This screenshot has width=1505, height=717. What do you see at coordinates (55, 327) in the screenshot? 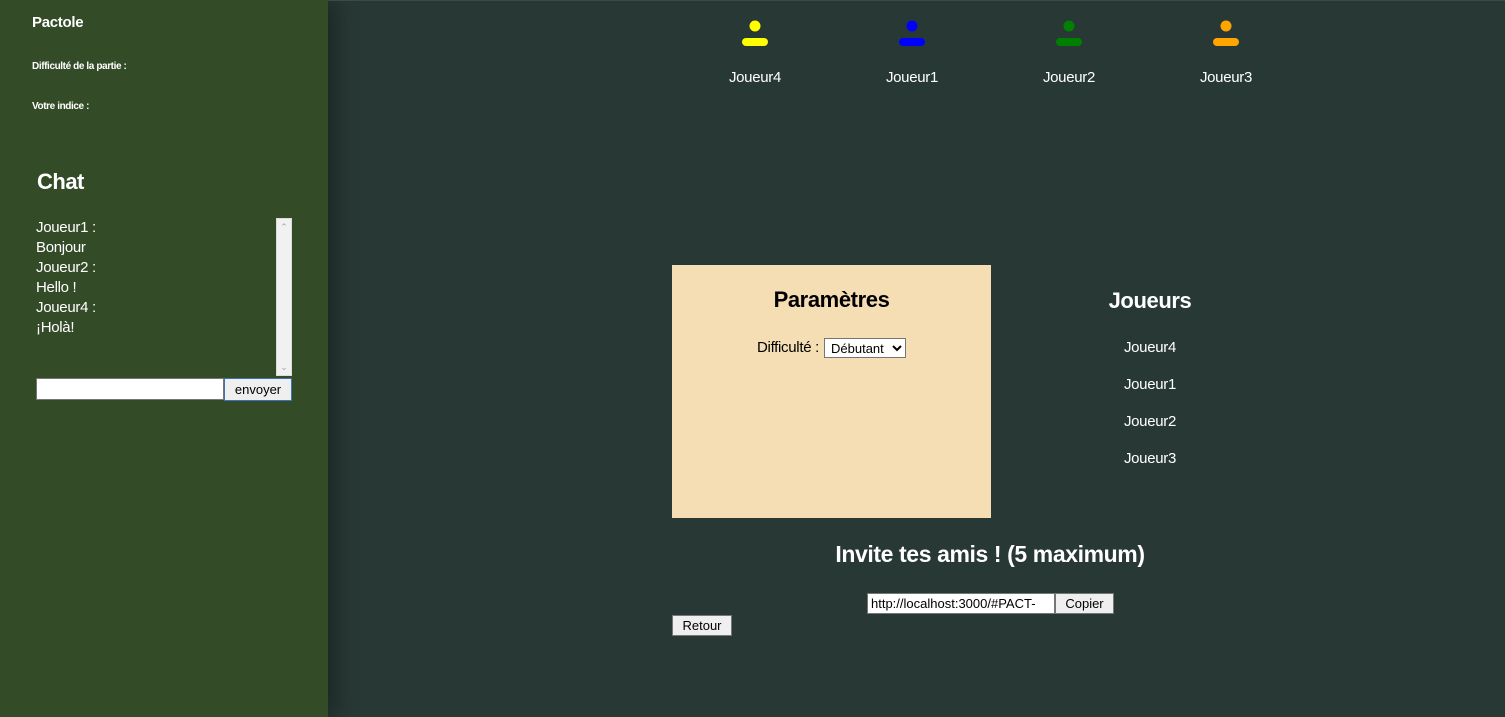
I see `chat-message-text: ¡Holà!` at bounding box center [55, 327].